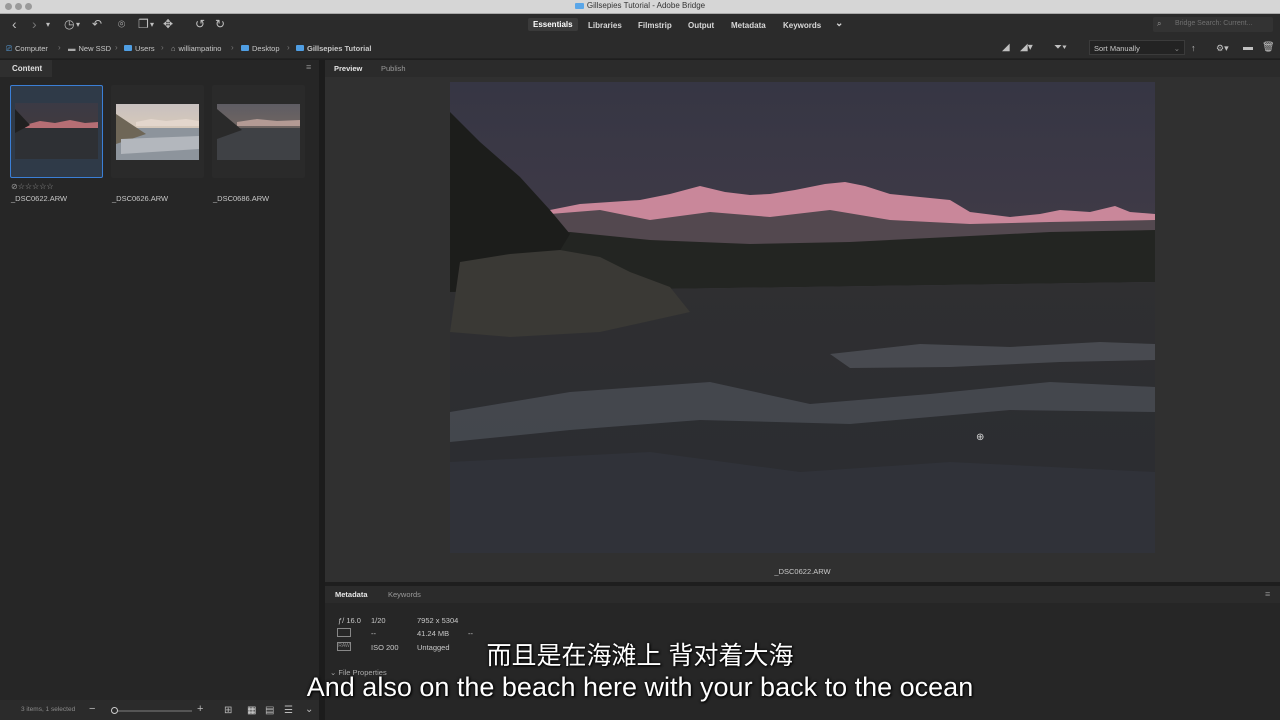 Image resolution: width=1280 pixels, height=720 pixels. Describe the element at coordinates (97, 24) in the screenshot. I see `return-to-app-icon: ↶` at that location.